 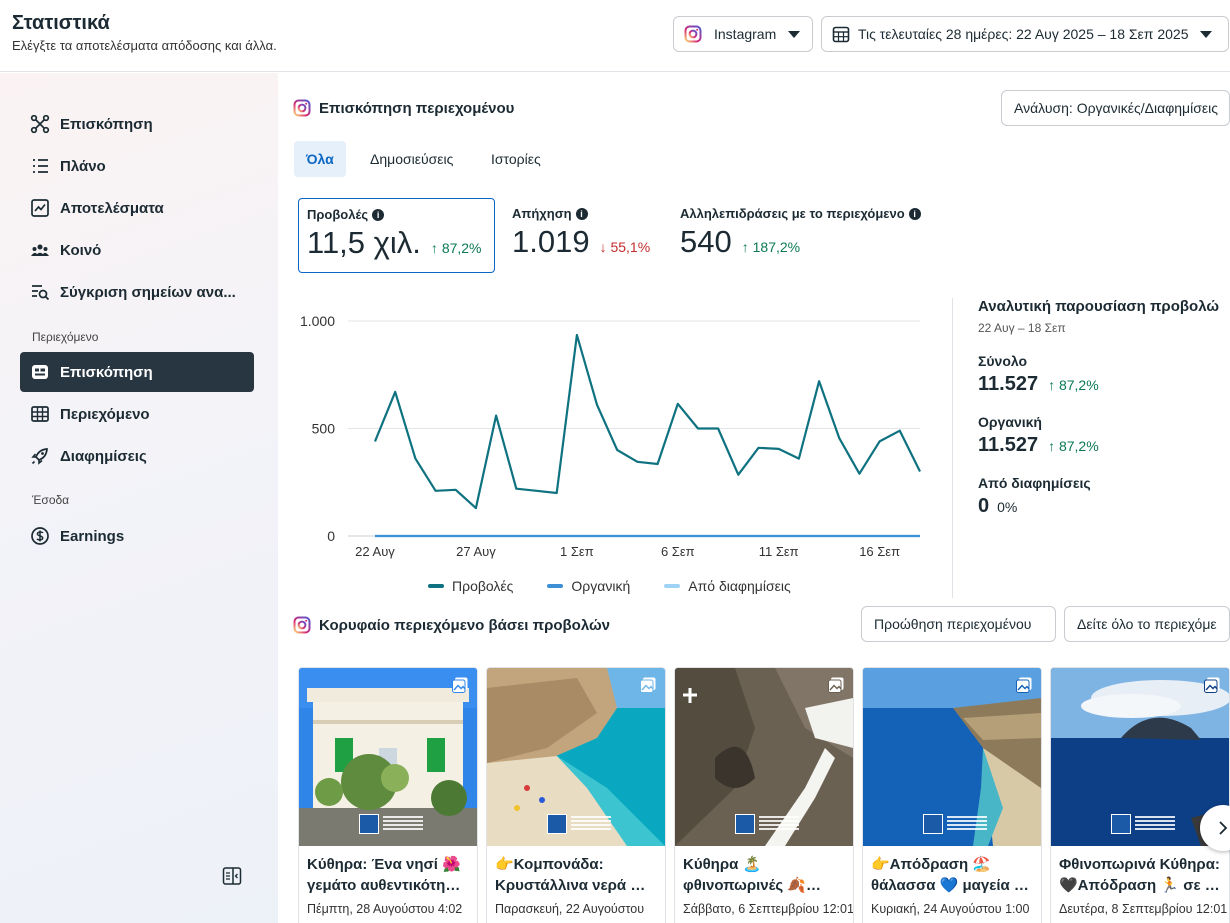 What do you see at coordinates (40, 414) in the screenshot?
I see `table-icon` at bounding box center [40, 414].